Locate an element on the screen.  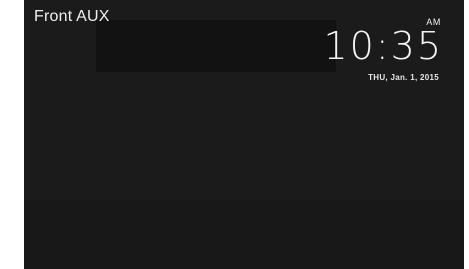
clock-date: THU, Jan. 1, 2015 is located at coordinates (403, 77).